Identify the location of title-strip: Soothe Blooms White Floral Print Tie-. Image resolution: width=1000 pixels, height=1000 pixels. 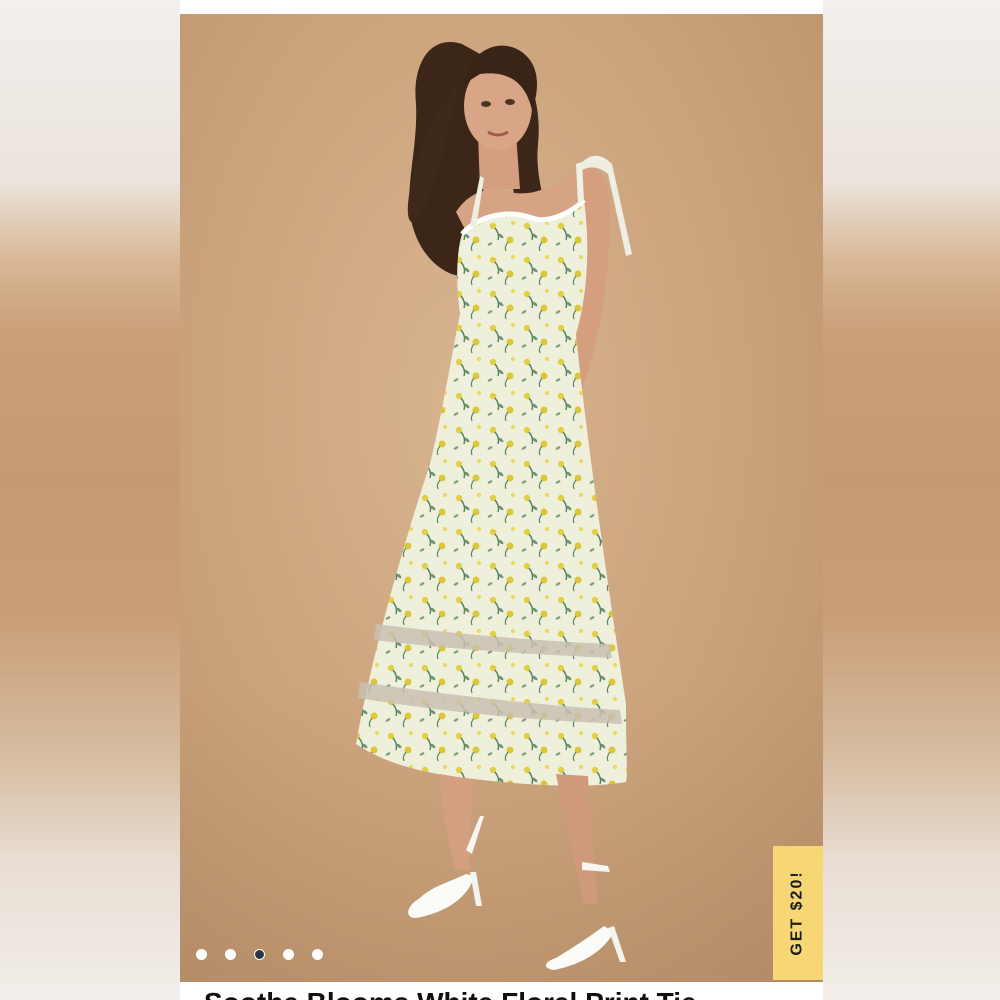
(501, 991).